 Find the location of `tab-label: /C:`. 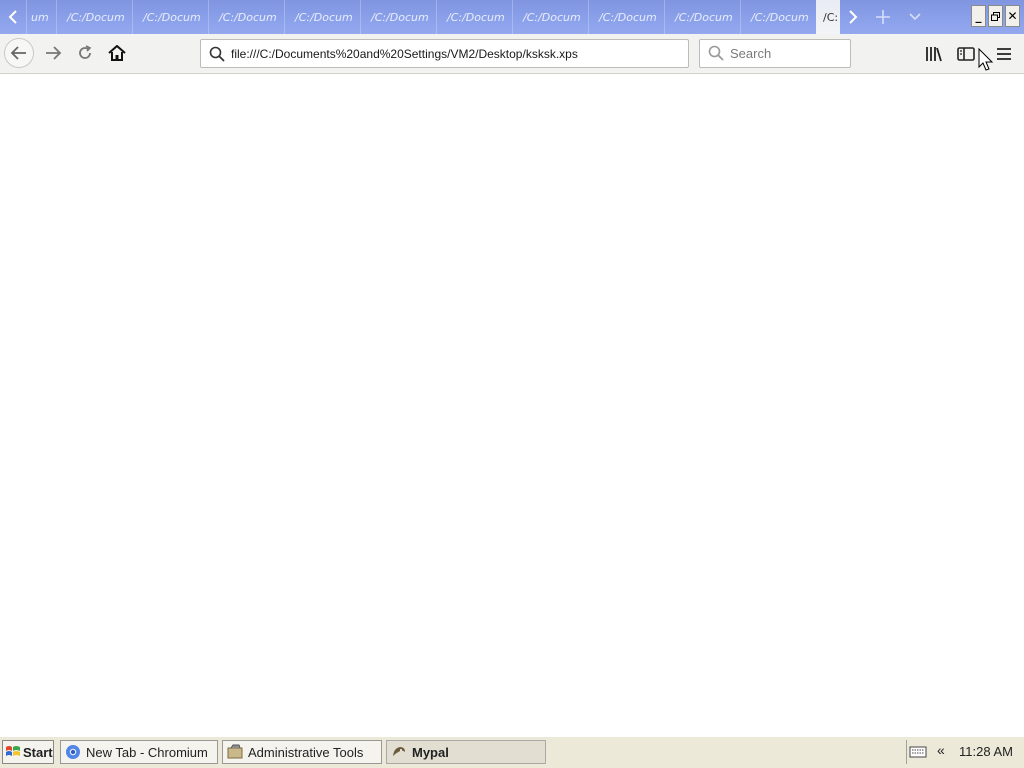

tab-label: /C: is located at coordinates (831, 17).